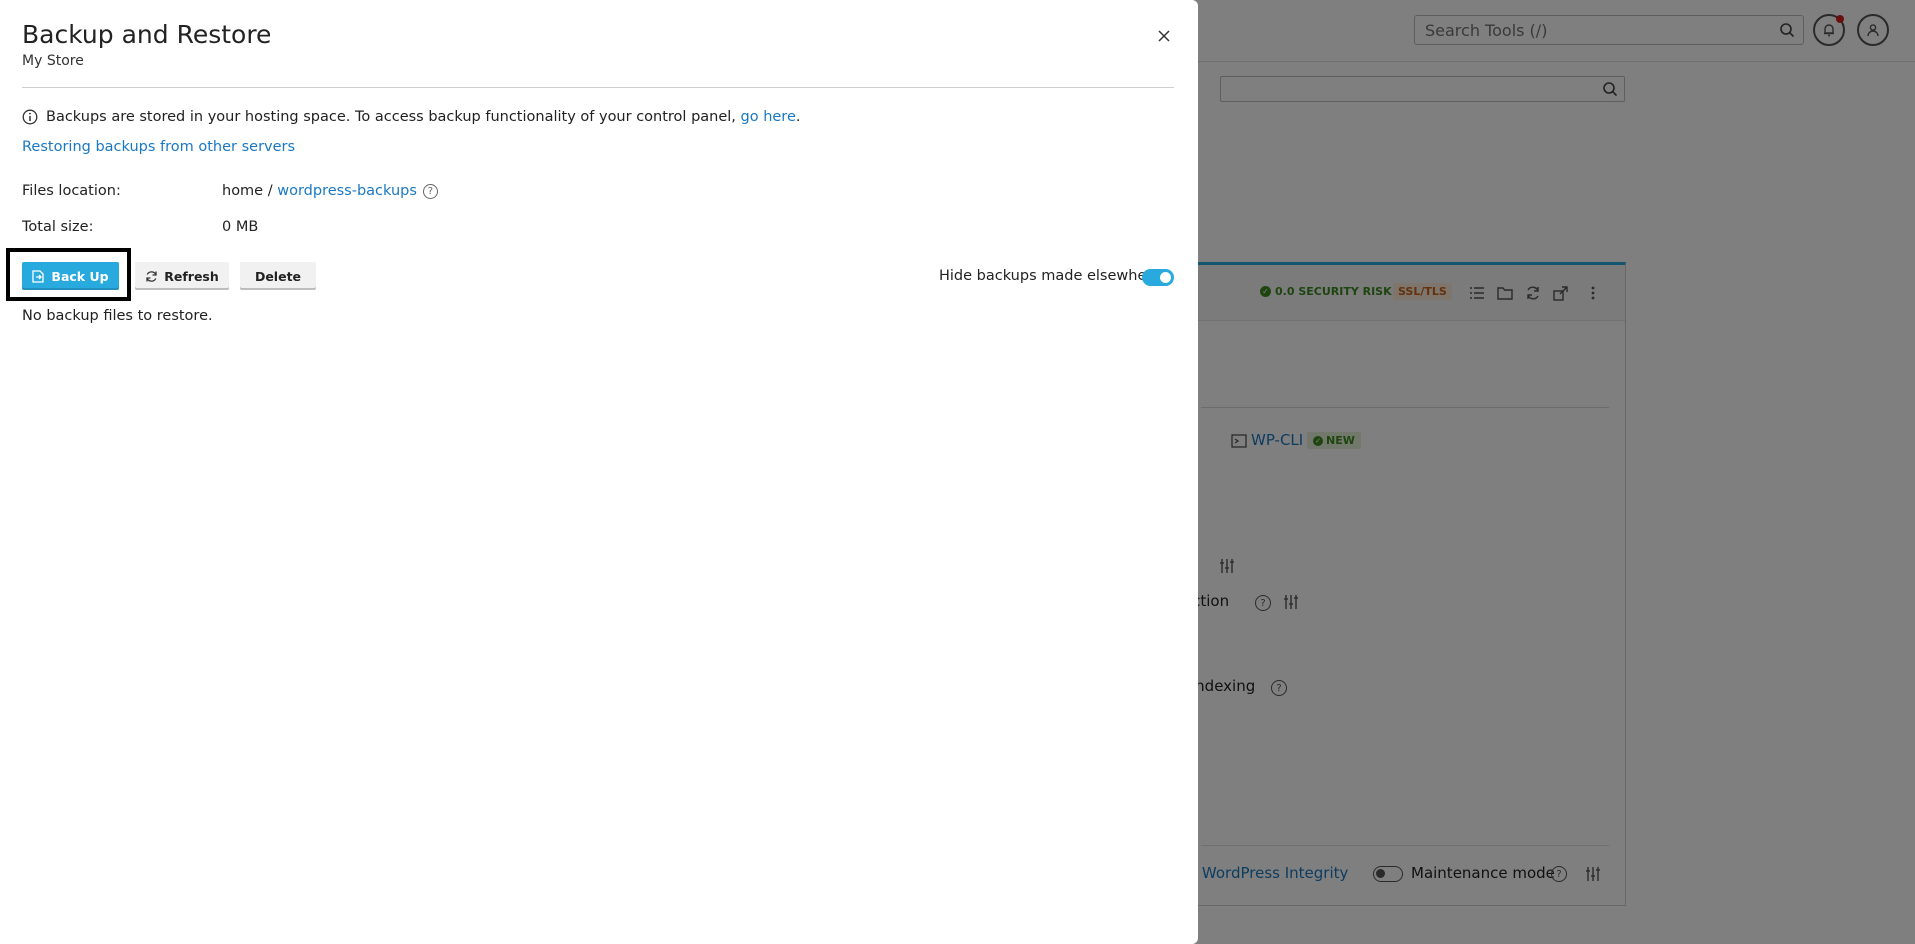 Image resolution: width=1915 pixels, height=944 pixels. What do you see at coordinates (117, 316) in the screenshot?
I see `empty-state-message: No backup files to restore.` at bounding box center [117, 316].